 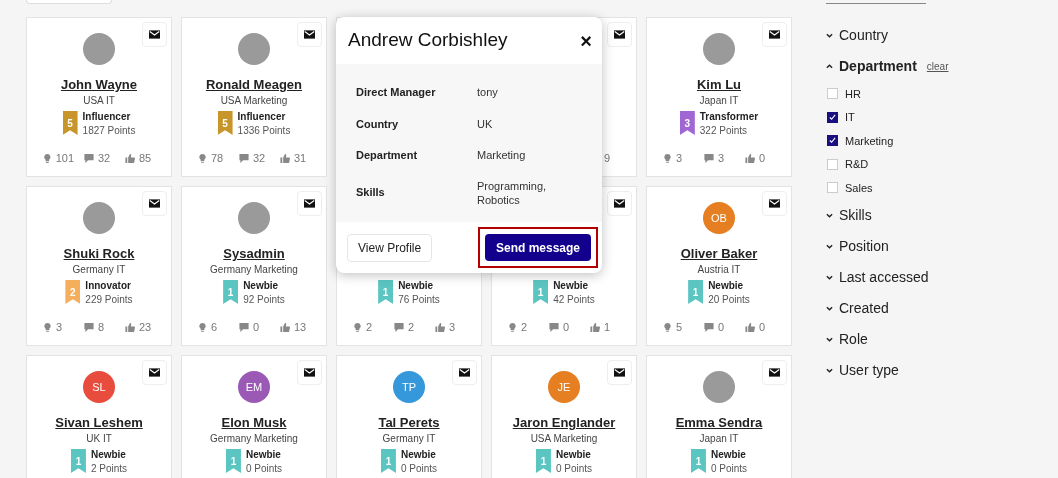 What do you see at coordinates (409, 387) in the screenshot?
I see `avatar-initials: TP` at bounding box center [409, 387].